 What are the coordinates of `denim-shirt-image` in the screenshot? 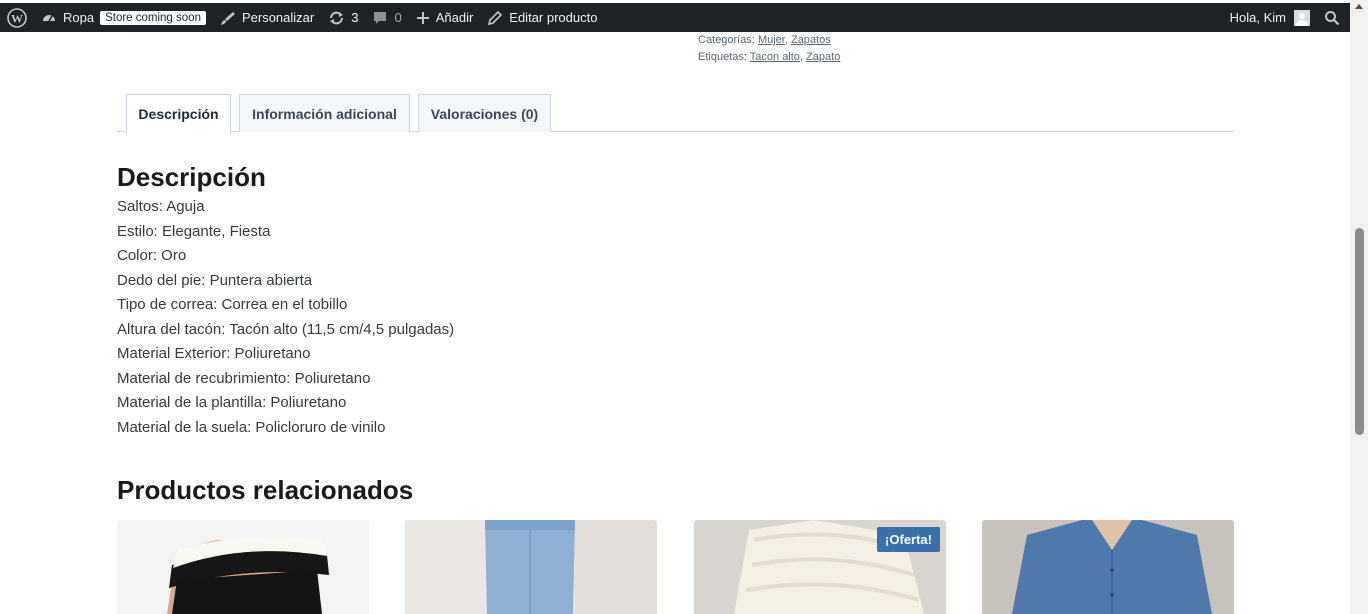 It's located at (1108, 567).